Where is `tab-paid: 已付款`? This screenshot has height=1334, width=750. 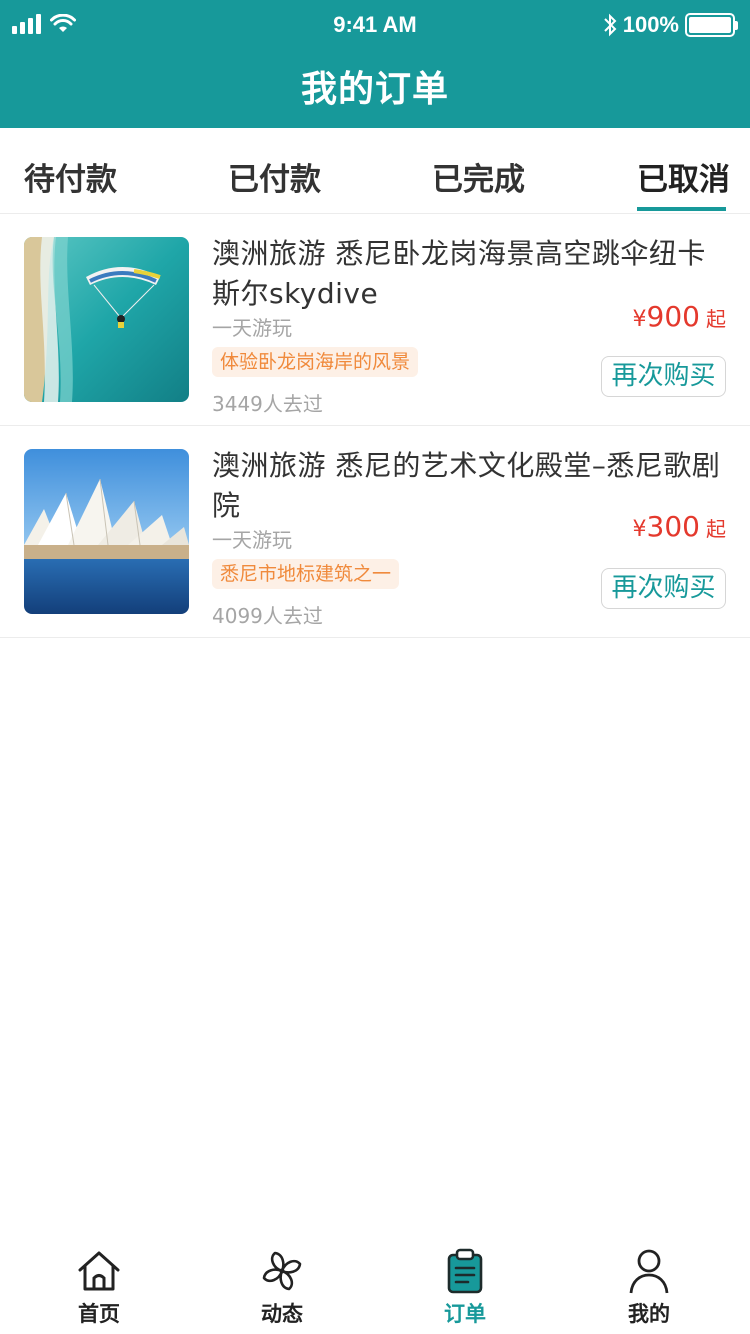 tab-paid: 已付款 is located at coordinates (274, 176).